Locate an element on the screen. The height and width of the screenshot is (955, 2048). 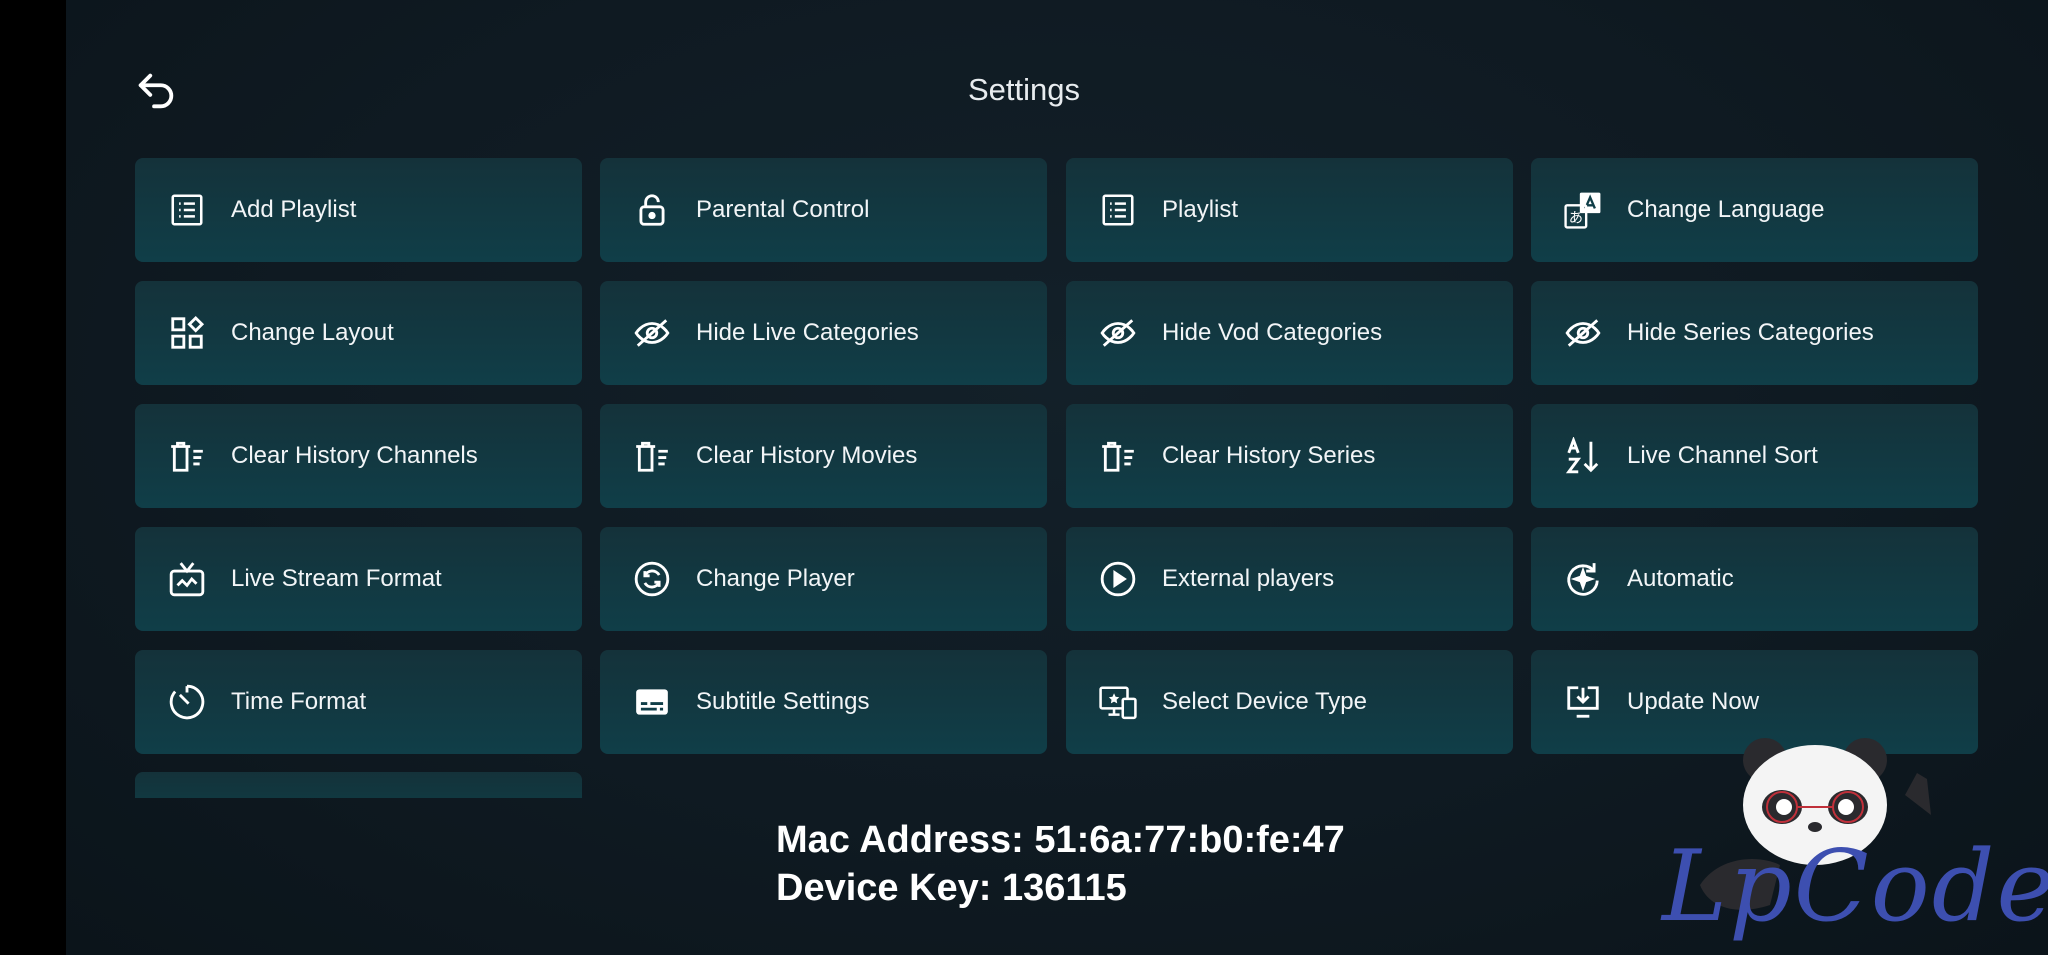
external-players-button: External players is located at coordinates (1289, 579).